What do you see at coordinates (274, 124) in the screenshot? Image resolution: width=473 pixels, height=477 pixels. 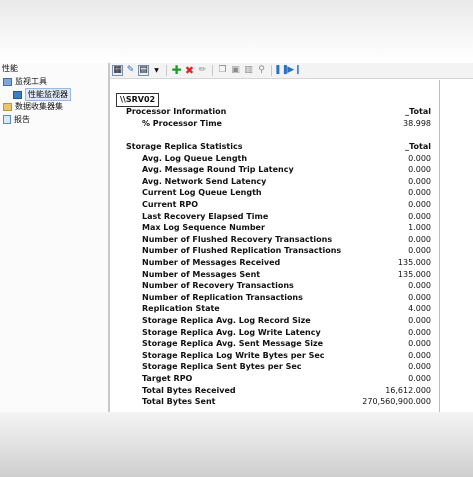 I see `counter-row: % Processor Time 38.998` at bounding box center [274, 124].